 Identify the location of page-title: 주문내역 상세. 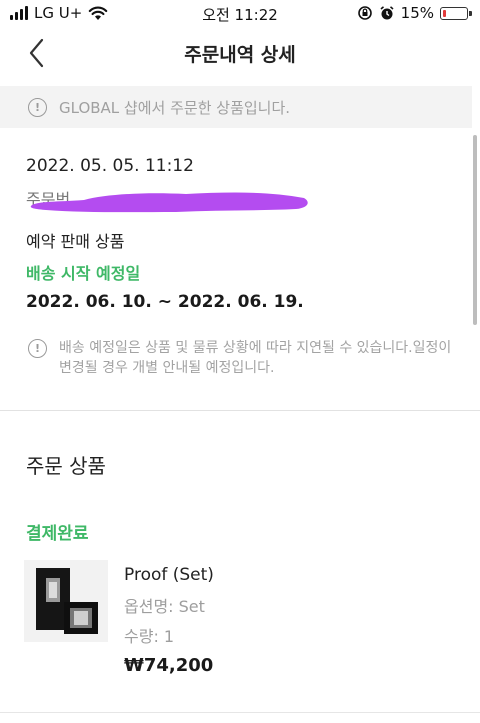
(240, 55).